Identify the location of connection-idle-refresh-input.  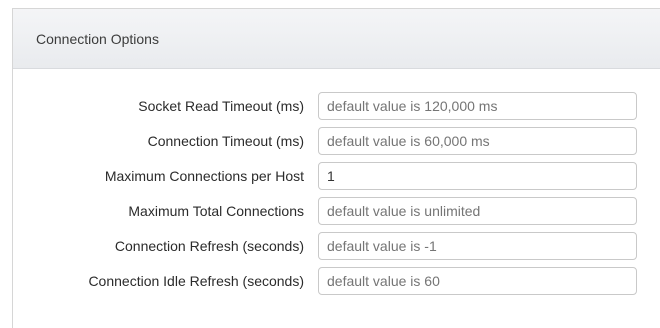
(477, 281).